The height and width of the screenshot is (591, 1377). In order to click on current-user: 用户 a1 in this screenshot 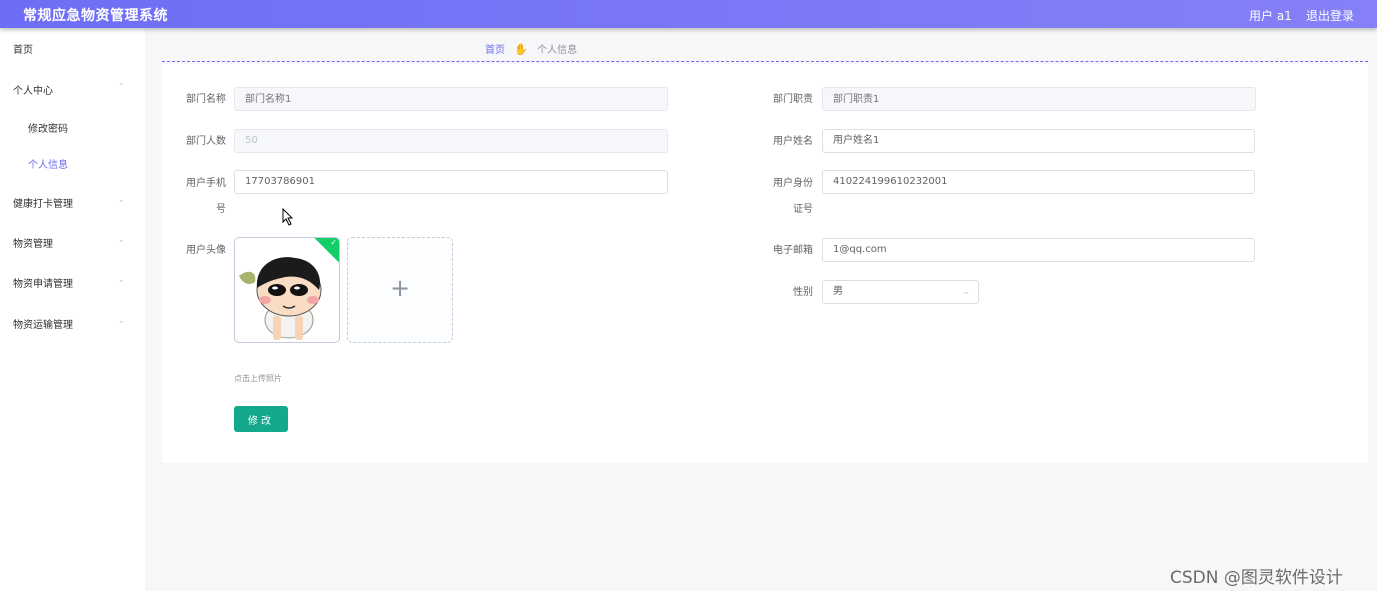, I will do `click(1270, 16)`.